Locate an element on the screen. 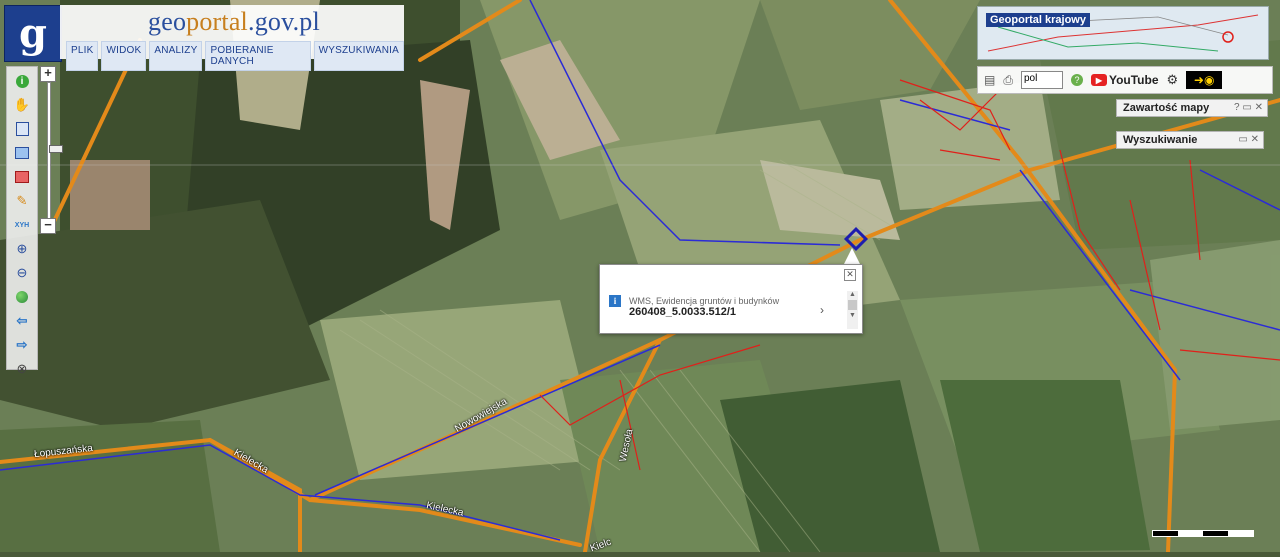 This screenshot has width=1280, height=557. zoom-minus-button: − is located at coordinates (48, 226).